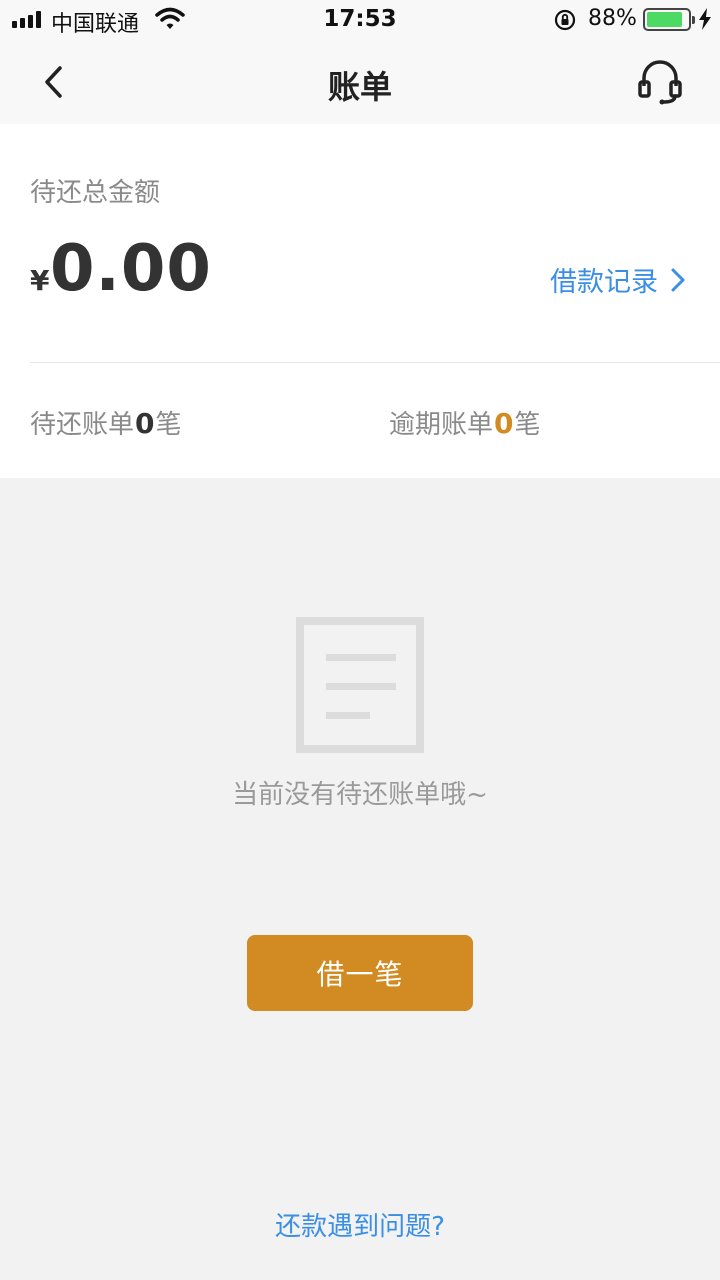 The width and height of the screenshot is (720, 1280). Describe the element at coordinates (612, 18) in the screenshot. I see `battery-percent: 88%` at that location.